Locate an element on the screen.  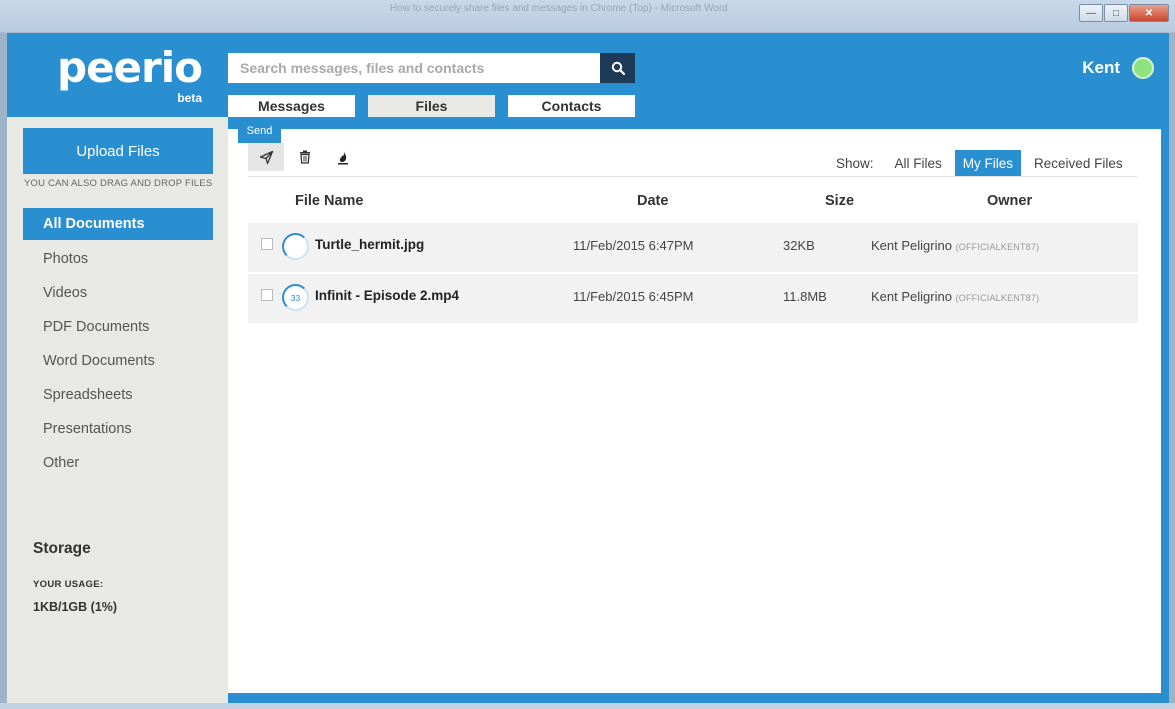
sidebar-item-all-documents: All Documents is located at coordinates (118, 224).